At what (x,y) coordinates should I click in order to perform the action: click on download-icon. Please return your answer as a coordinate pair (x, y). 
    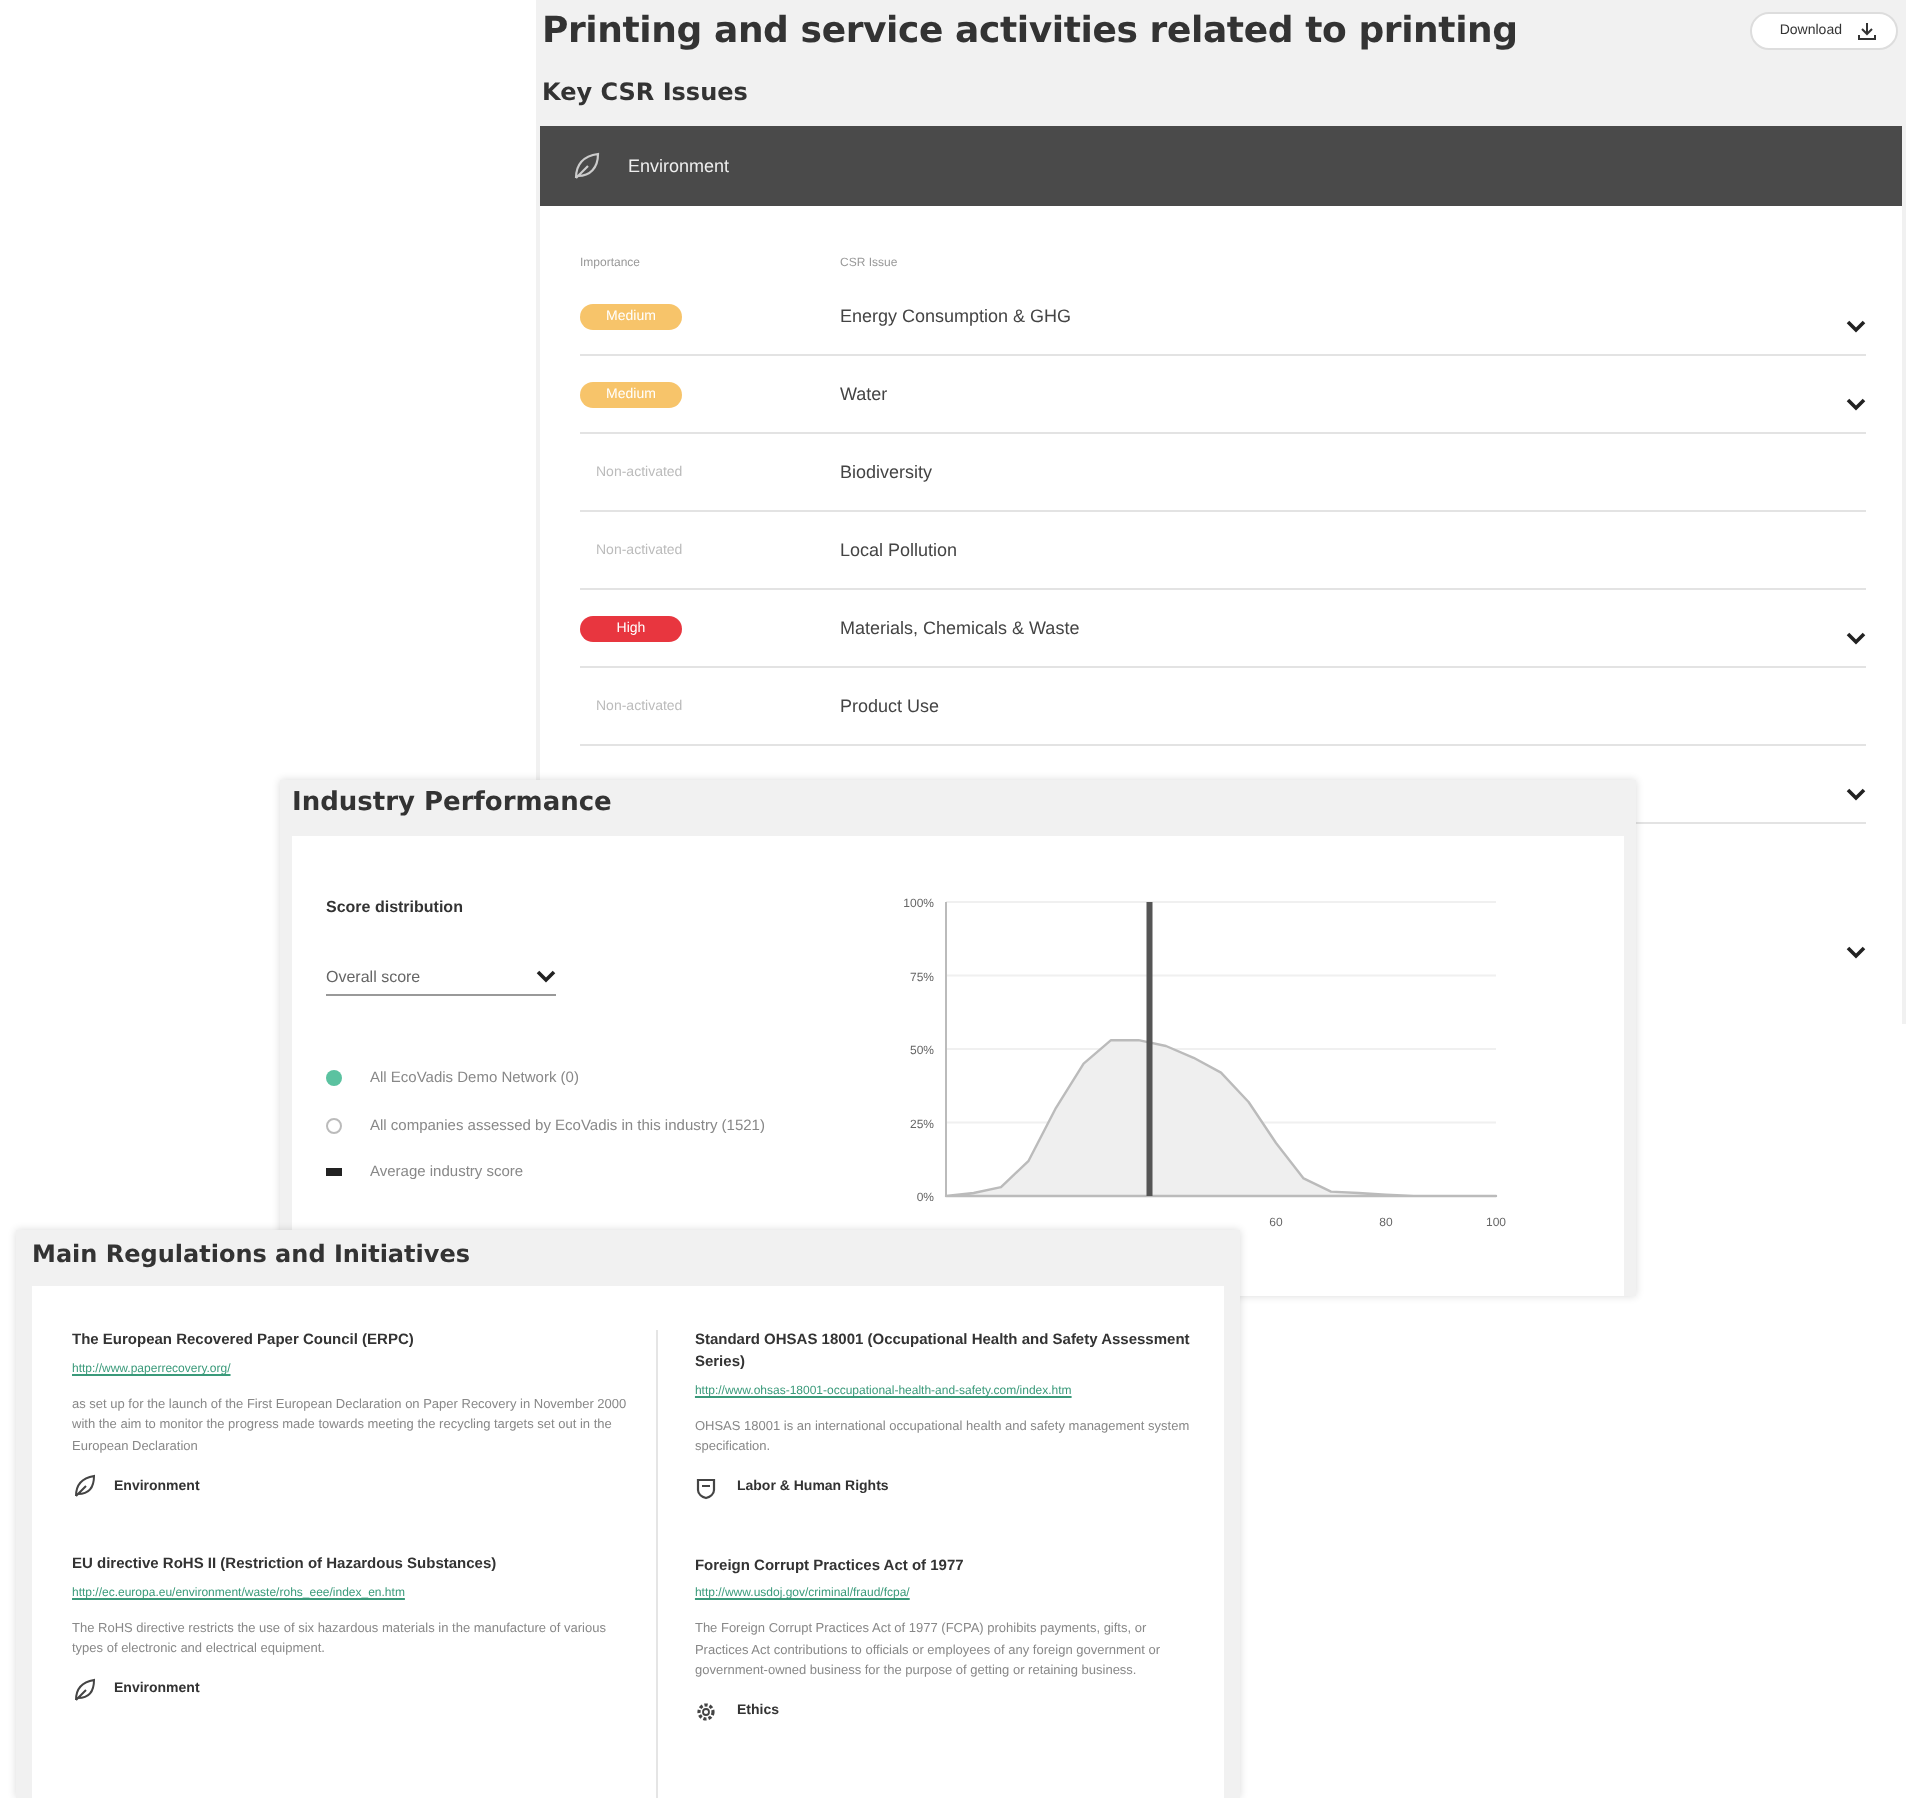
    Looking at the image, I should click on (1867, 31).